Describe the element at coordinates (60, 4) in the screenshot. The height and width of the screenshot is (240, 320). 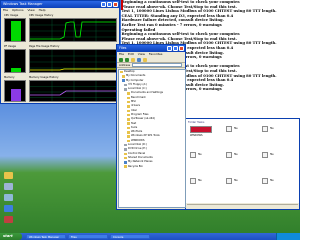
I see `task-manager-titlebar: Windows Task Manager` at that location.